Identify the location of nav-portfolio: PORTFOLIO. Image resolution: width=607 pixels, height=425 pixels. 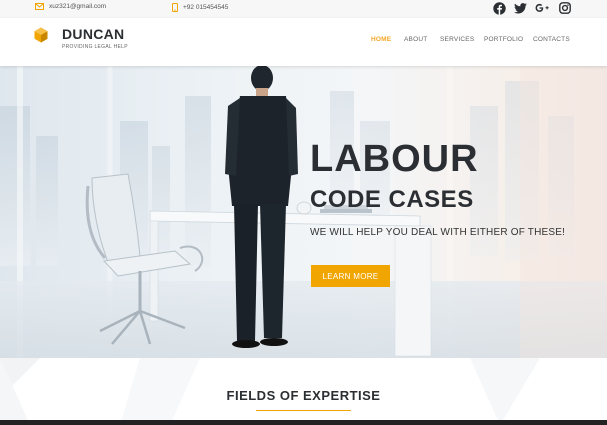
(503, 39).